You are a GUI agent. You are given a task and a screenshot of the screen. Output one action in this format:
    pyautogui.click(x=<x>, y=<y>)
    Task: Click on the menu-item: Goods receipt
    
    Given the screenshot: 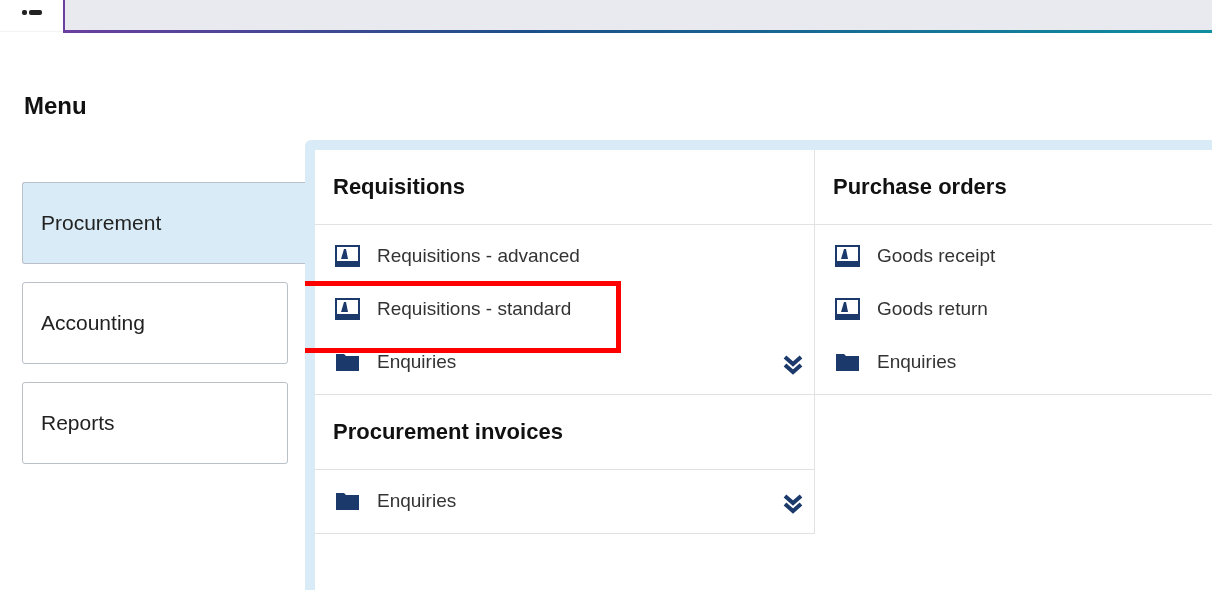 What is the action you would take?
    pyautogui.click(x=1013, y=255)
    